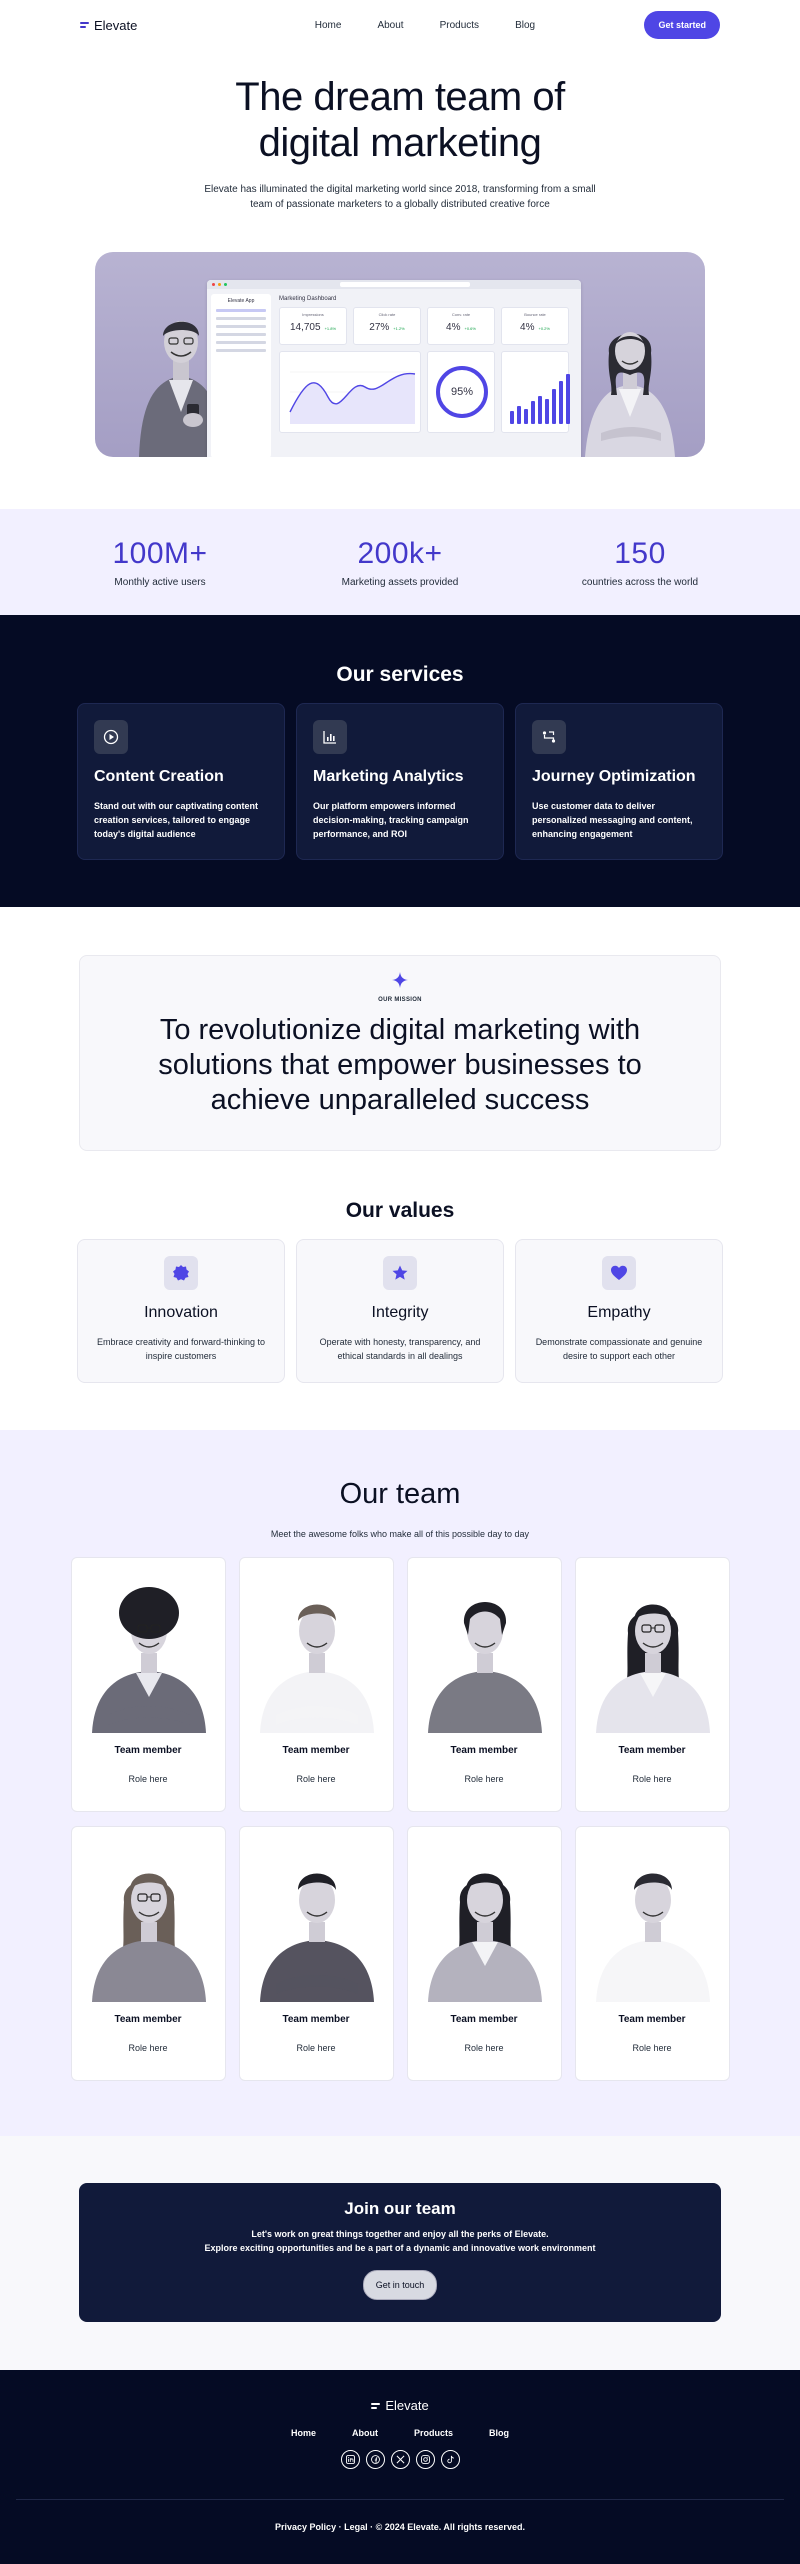 The height and width of the screenshot is (2564, 800). What do you see at coordinates (470, 328) in the screenshot?
I see `kpi-delta: +0.6%` at bounding box center [470, 328].